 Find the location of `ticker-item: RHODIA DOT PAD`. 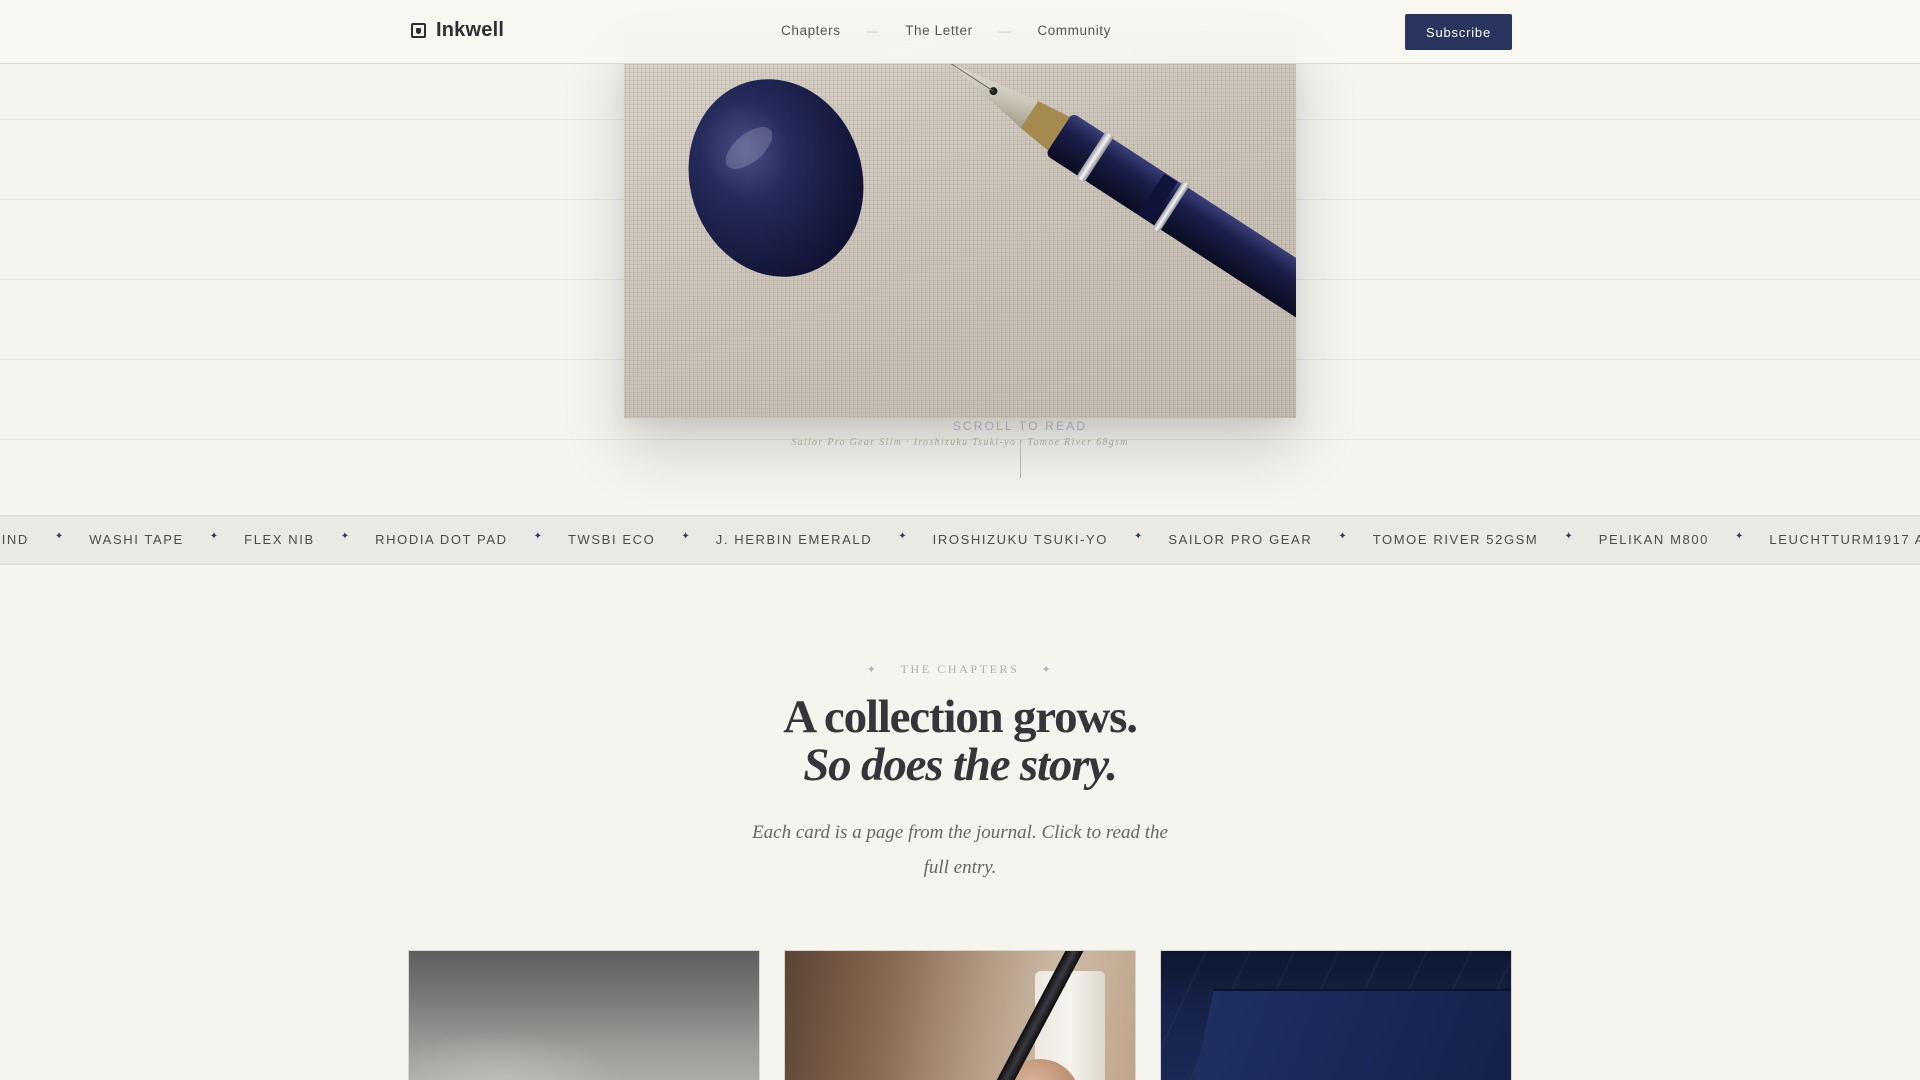

ticker-item: RHODIA DOT PAD is located at coordinates (441, 539).